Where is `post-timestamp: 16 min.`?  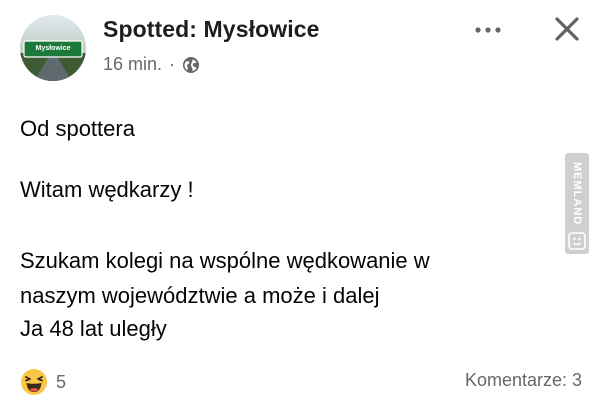
post-timestamp: 16 min. is located at coordinates (132, 64).